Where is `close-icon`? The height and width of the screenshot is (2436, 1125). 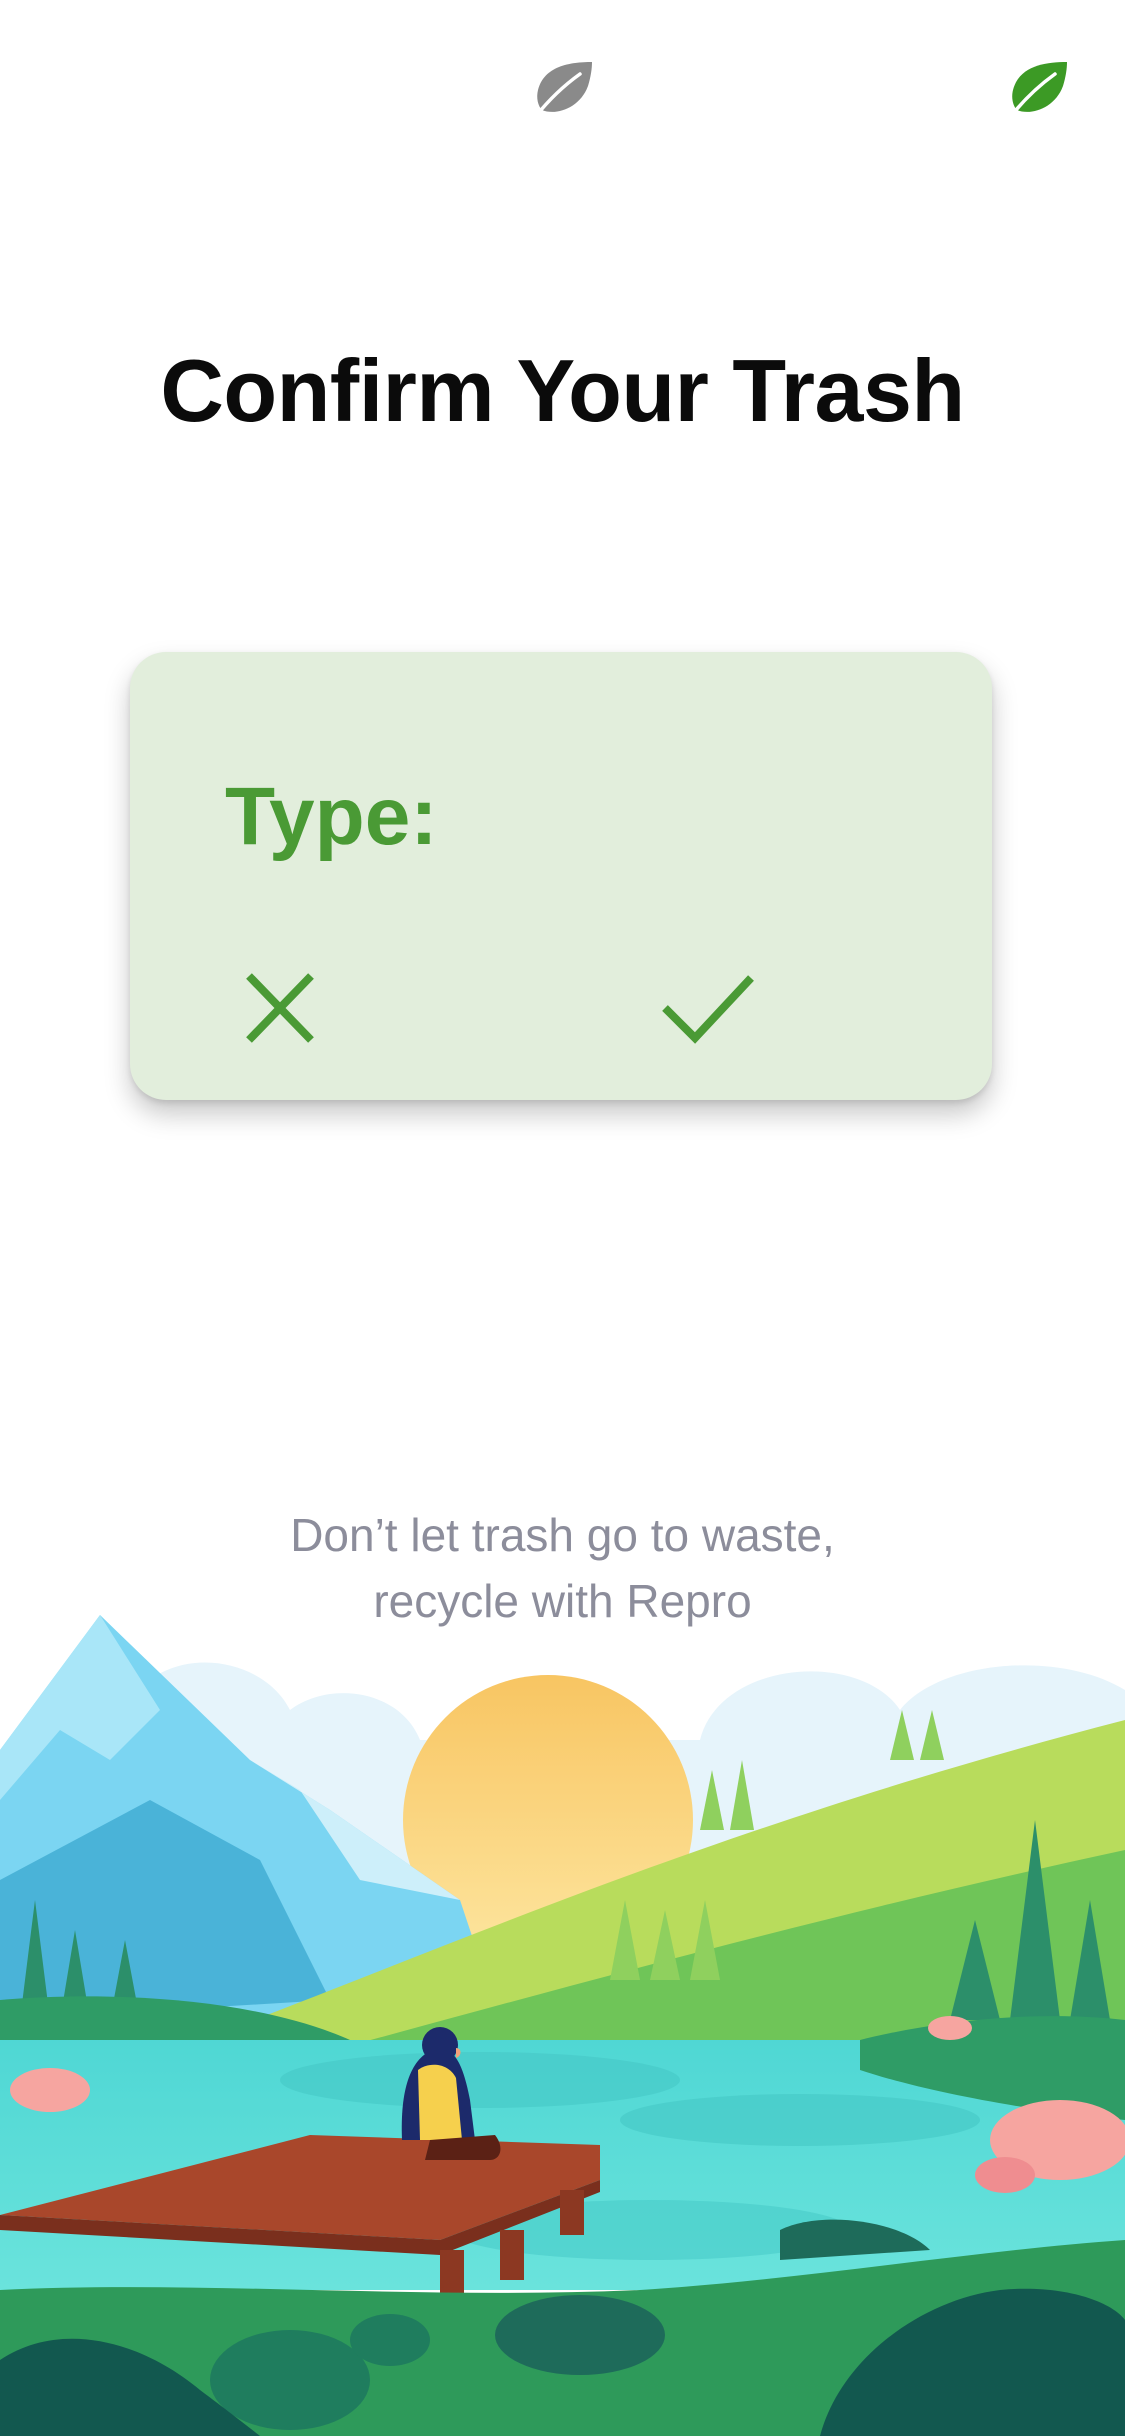
close-icon is located at coordinates (280, 1008).